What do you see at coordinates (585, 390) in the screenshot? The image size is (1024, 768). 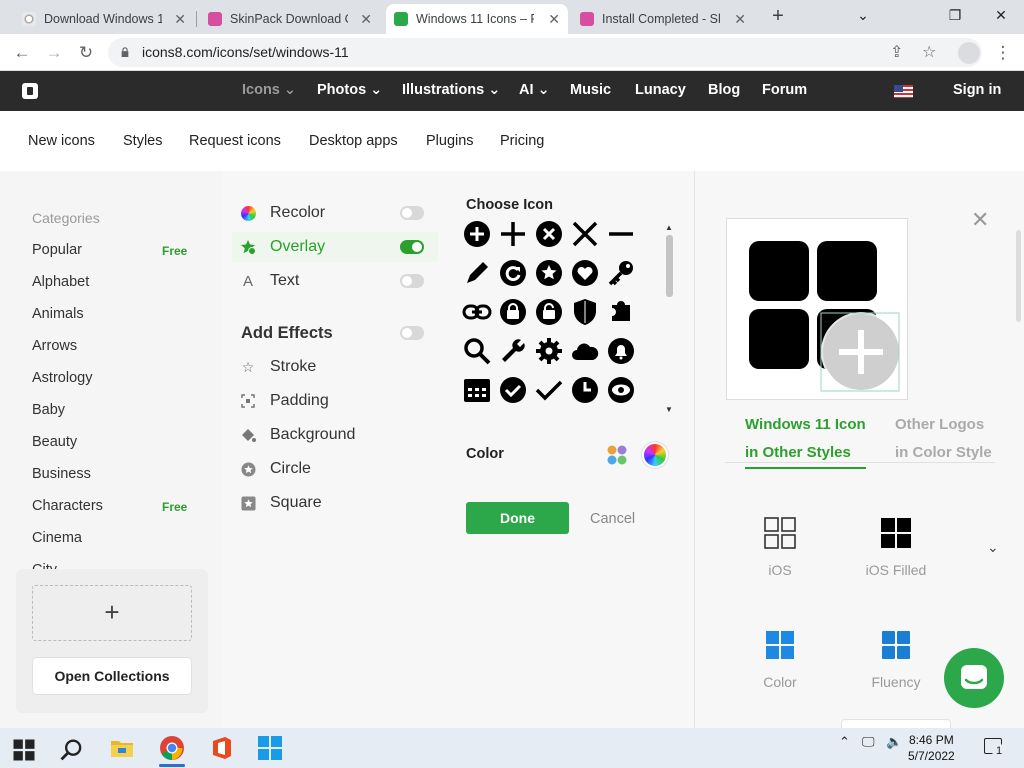 I see `clock-icon` at bounding box center [585, 390].